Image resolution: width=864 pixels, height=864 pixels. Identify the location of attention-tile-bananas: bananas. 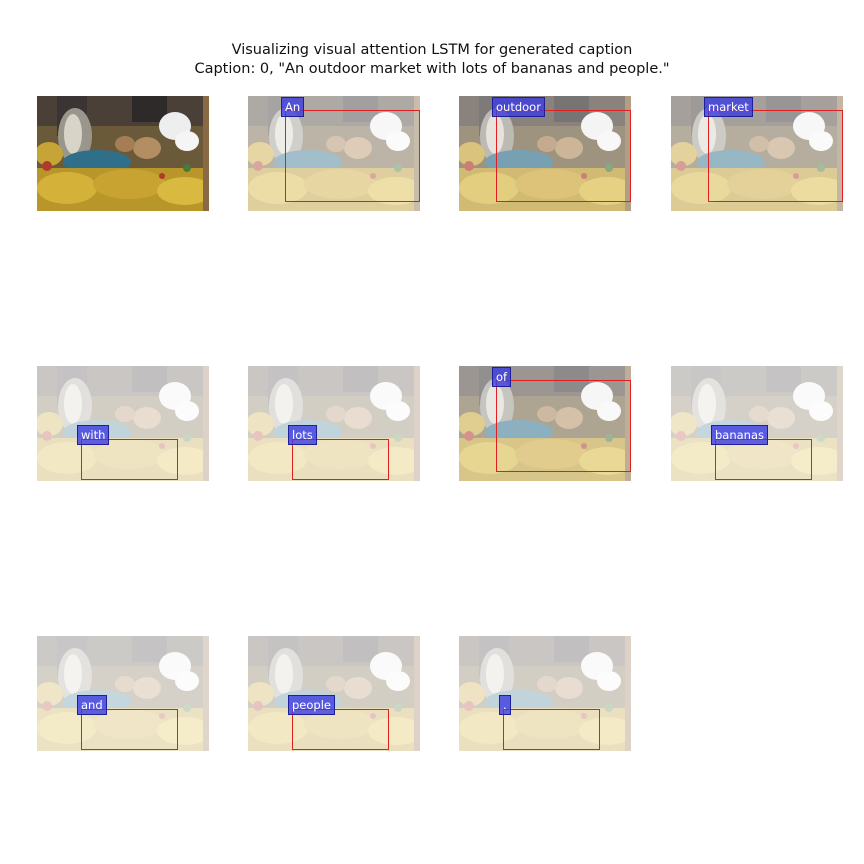
(757, 423).